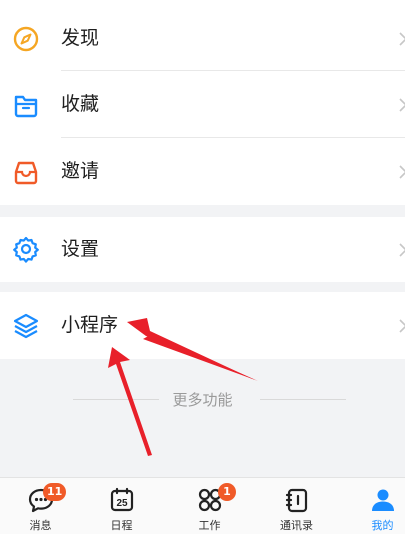 The image size is (405, 534). I want to click on inbox-icon, so click(26, 173).